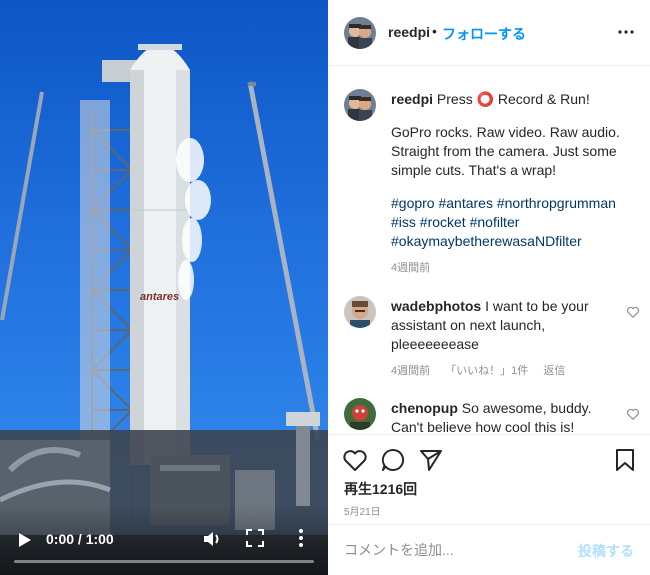  What do you see at coordinates (424, 408) in the screenshot?
I see `comment-username: chenopup` at bounding box center [424, 408].